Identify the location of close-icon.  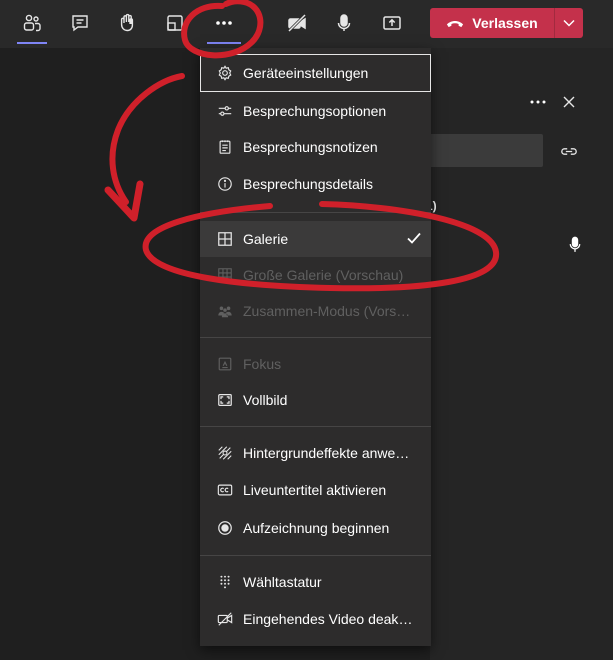
(569, 102).